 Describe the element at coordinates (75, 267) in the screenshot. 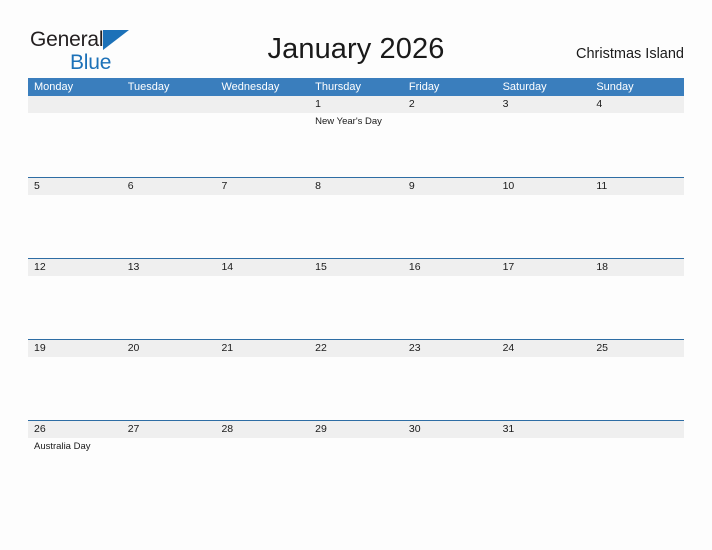

I see `day-number-band: 12` at that location.